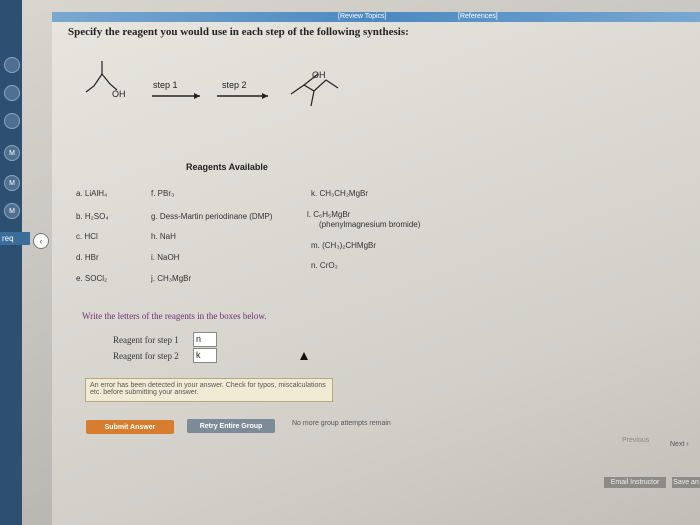 The width and height of the screenshot is (700, 525). I want to click on step1-arrowhead-icon, so click(197, 96).